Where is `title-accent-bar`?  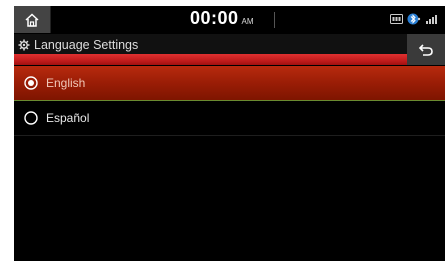 title-accent-bar is located at coordinates (210, 59).